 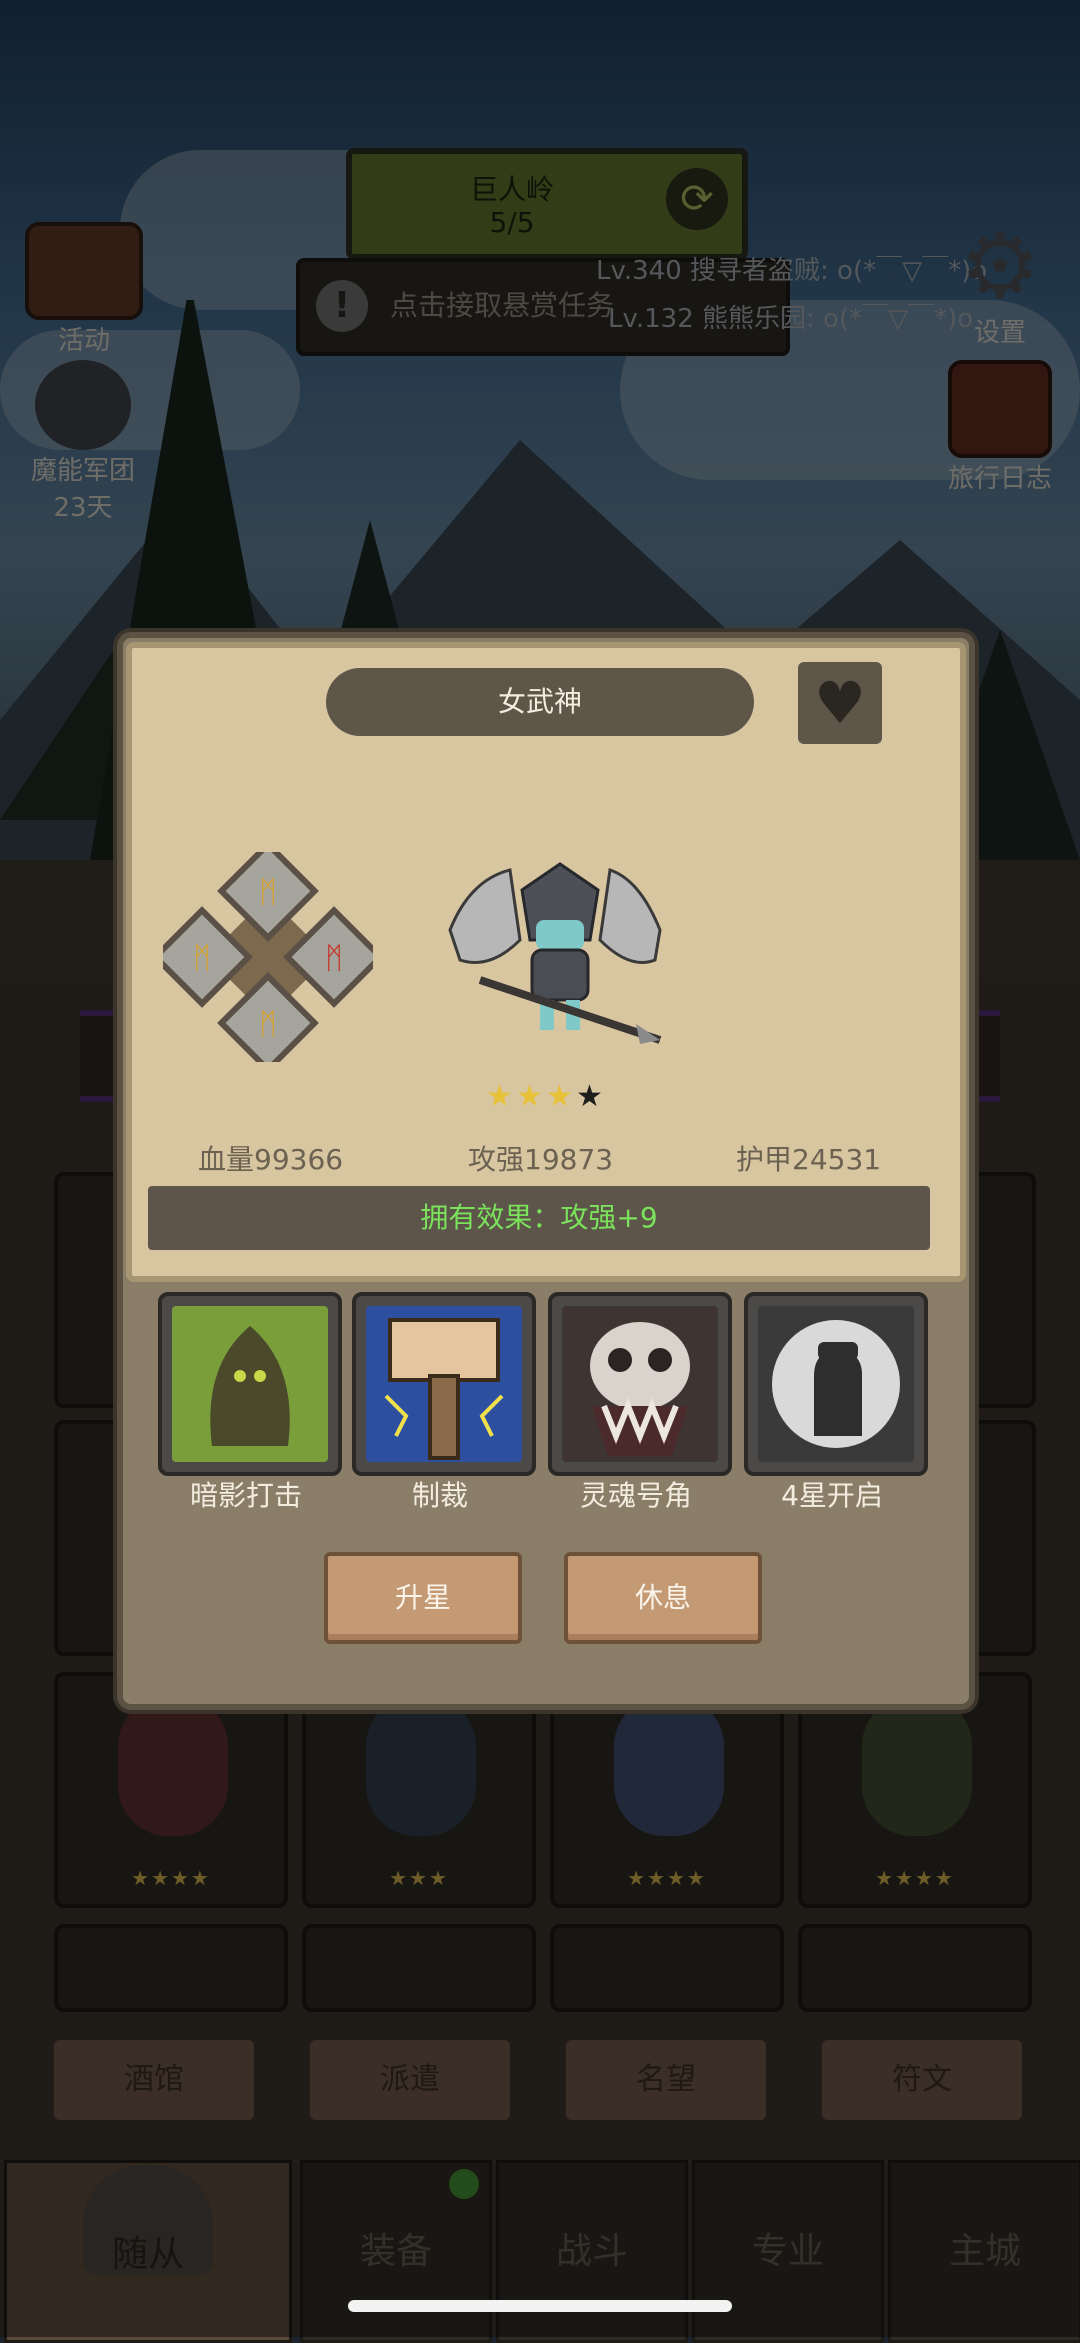 I want to click on hp-stat: 血量99366, so click(x=271, y=1159).